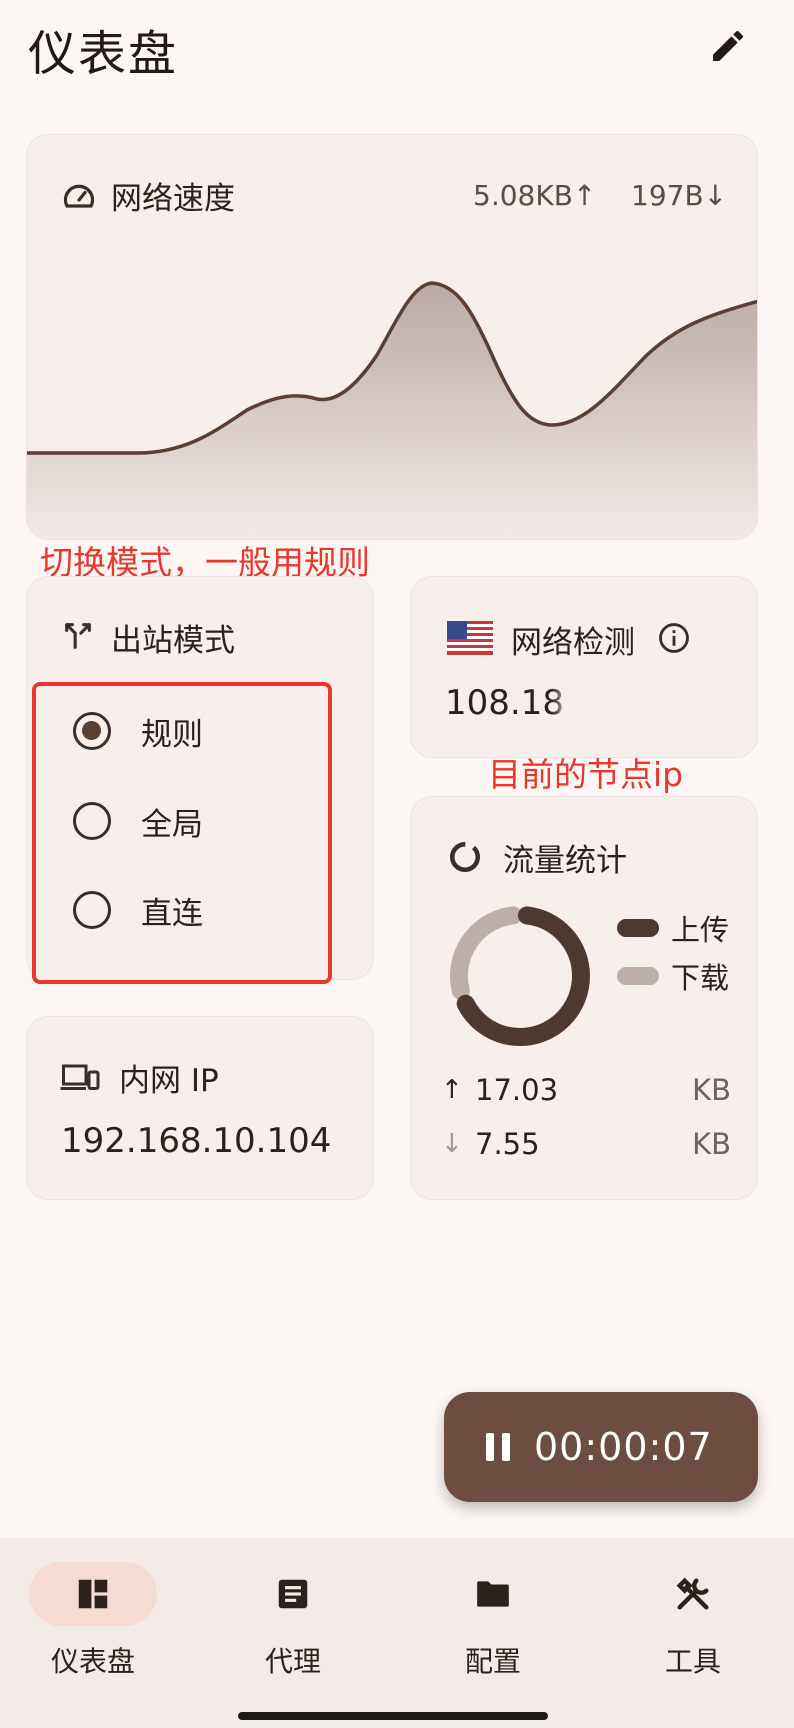 The height and width of the screenshot is (1728, 794). I want to click on dashboard-icon, so click(93, 1594).